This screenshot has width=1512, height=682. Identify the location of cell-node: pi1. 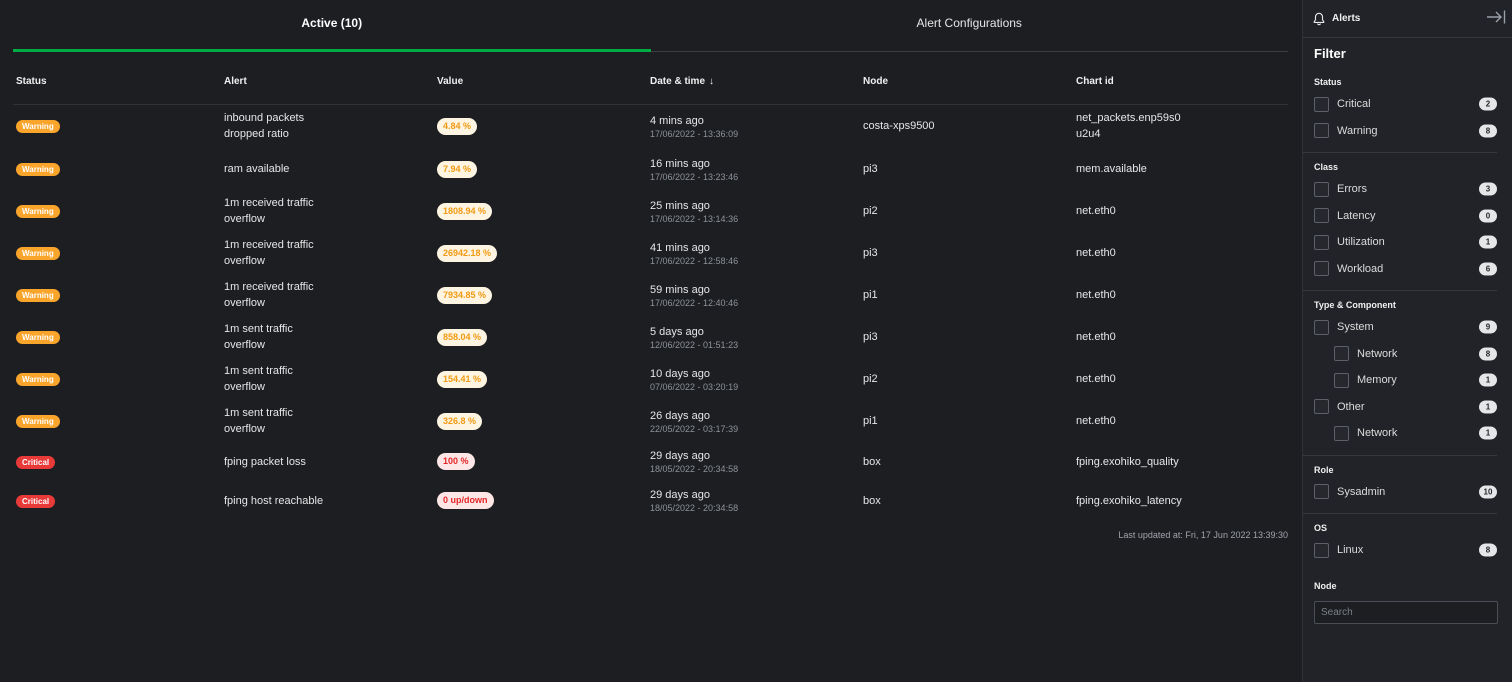
(966, 295).